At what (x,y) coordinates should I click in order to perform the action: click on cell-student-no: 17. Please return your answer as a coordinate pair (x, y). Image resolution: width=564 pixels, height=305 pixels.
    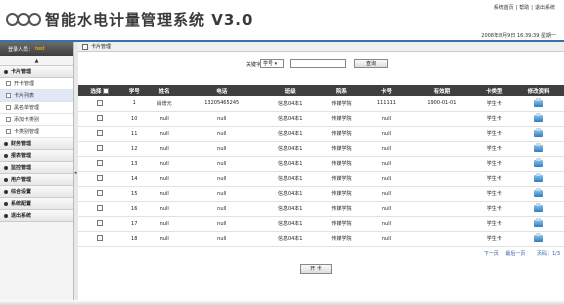
    Looking at the image, I should click on (134, 224).